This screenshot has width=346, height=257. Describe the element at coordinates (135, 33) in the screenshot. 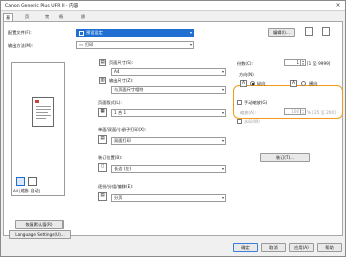

I see `profile-select: 预设设定 ▾` at that location.